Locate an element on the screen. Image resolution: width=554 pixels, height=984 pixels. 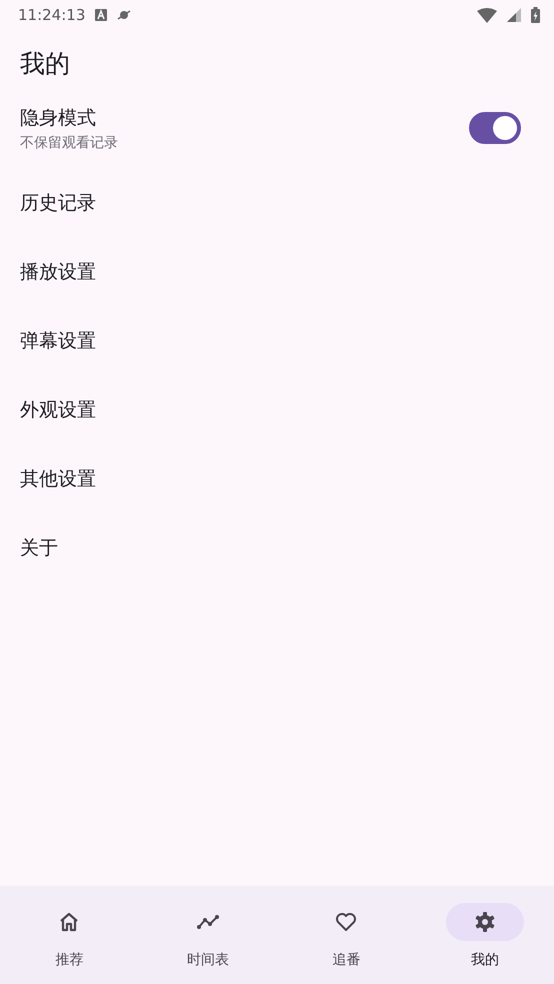
nav-tab: 追番 is located at coordinates (346, 935).